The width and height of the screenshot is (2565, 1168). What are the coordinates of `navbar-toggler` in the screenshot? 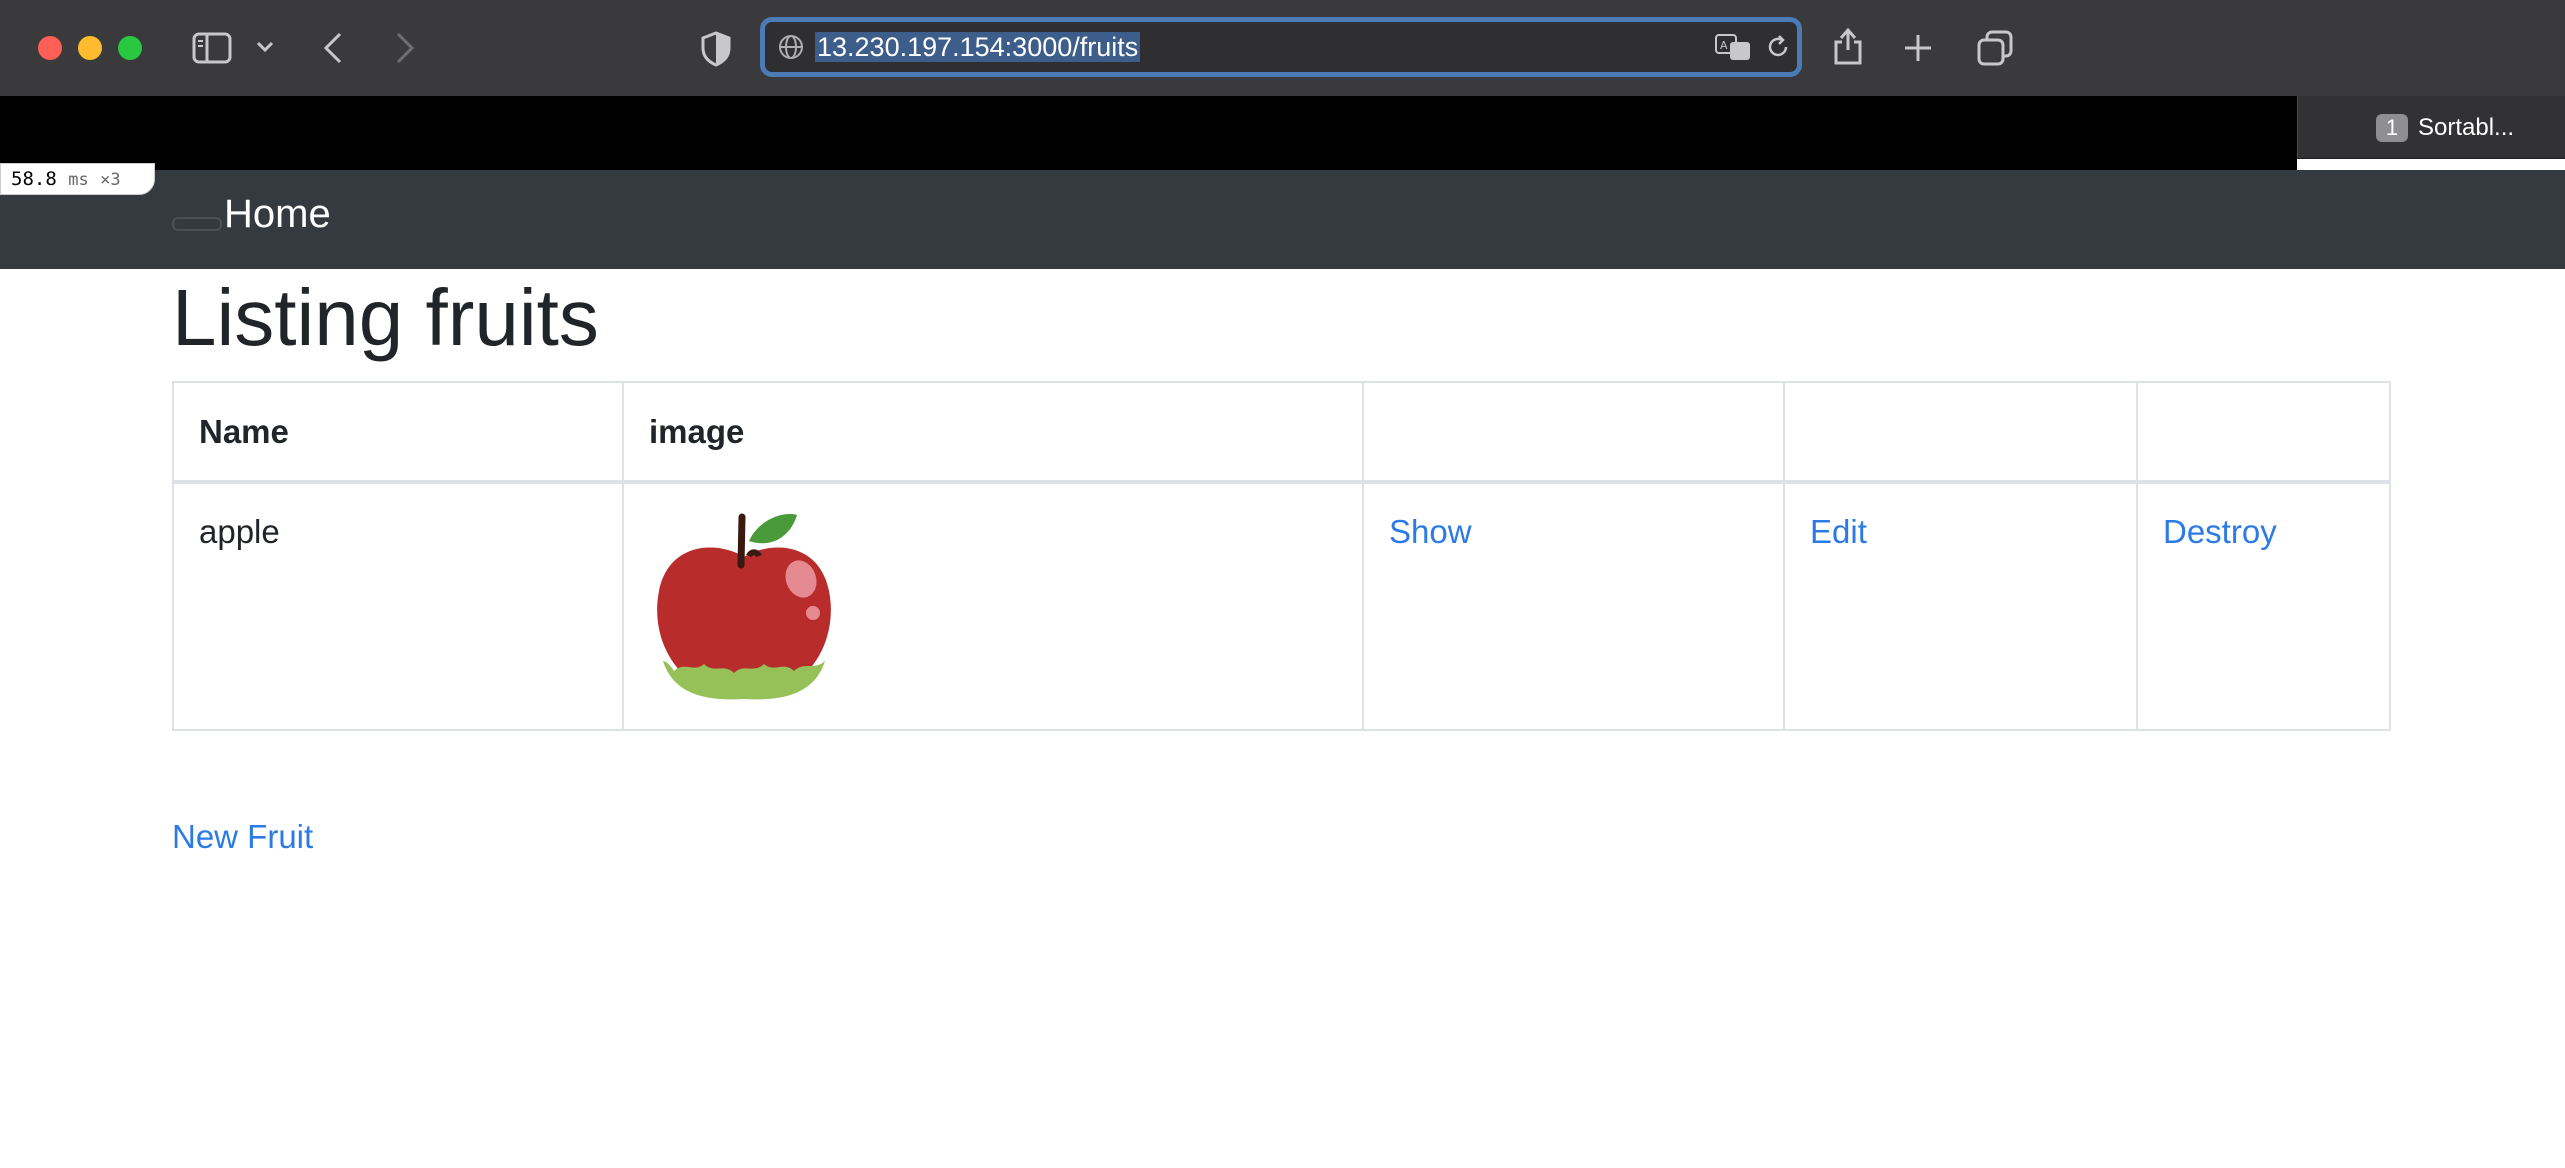 It's located at (197, 224).